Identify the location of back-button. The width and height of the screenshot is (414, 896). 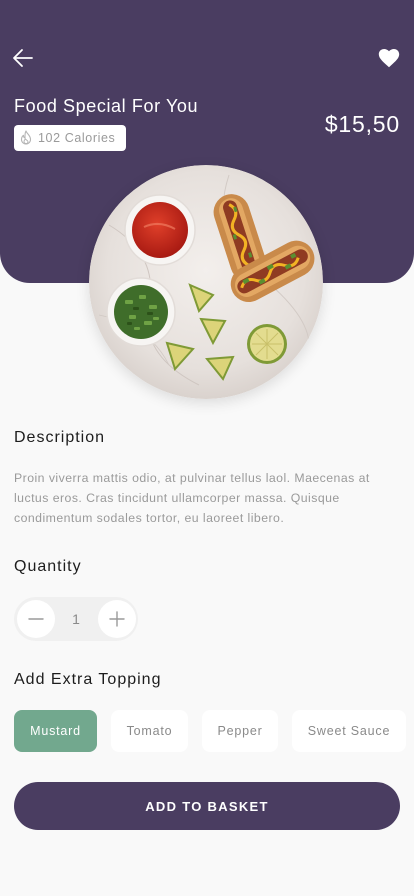
(23, 58).